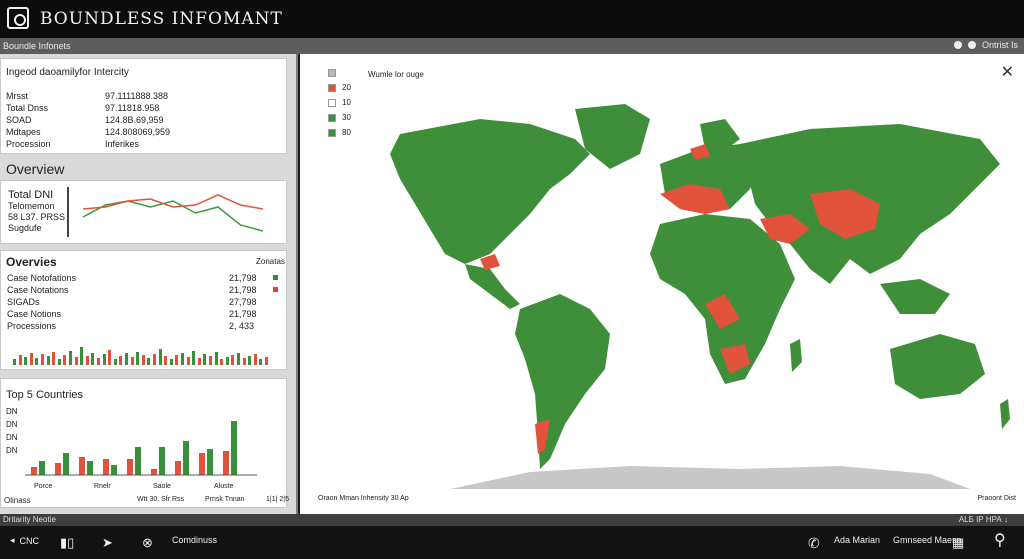 Image resolution: width=1024 pixels, height=559 pixels. Describe the element at coordinates (102, 486) in the screenshot. I see `top5-category: Rnelr` at that location.